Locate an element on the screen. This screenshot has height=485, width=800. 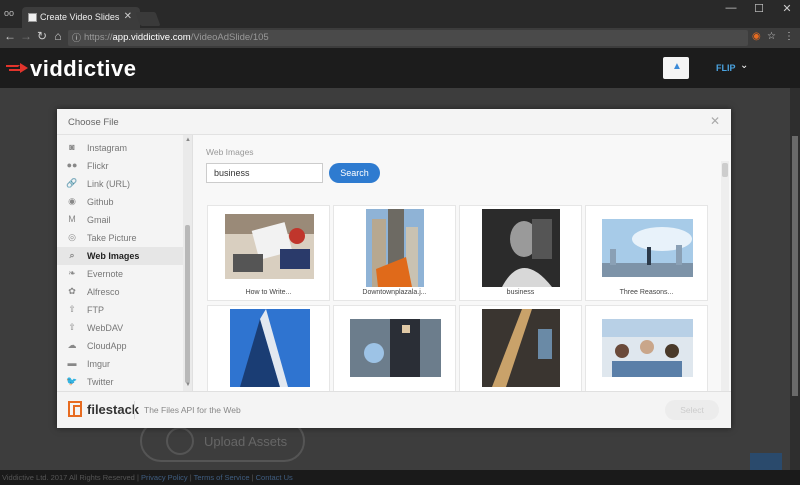
extension-icon: ◉ is located at coordinates (756, 36).